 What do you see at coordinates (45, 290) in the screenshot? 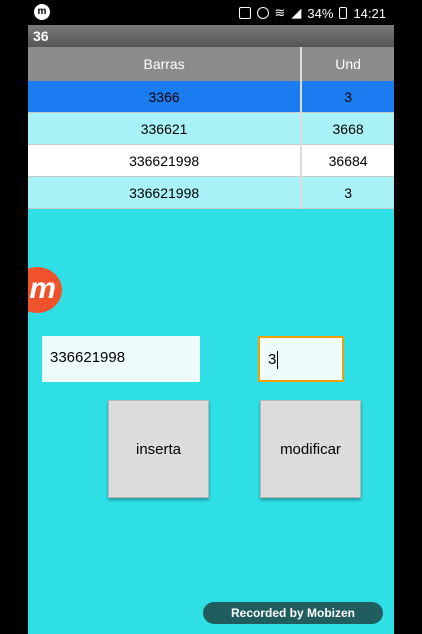
I see `mobizen-floating-button: m` at bounding box center [45, 290].